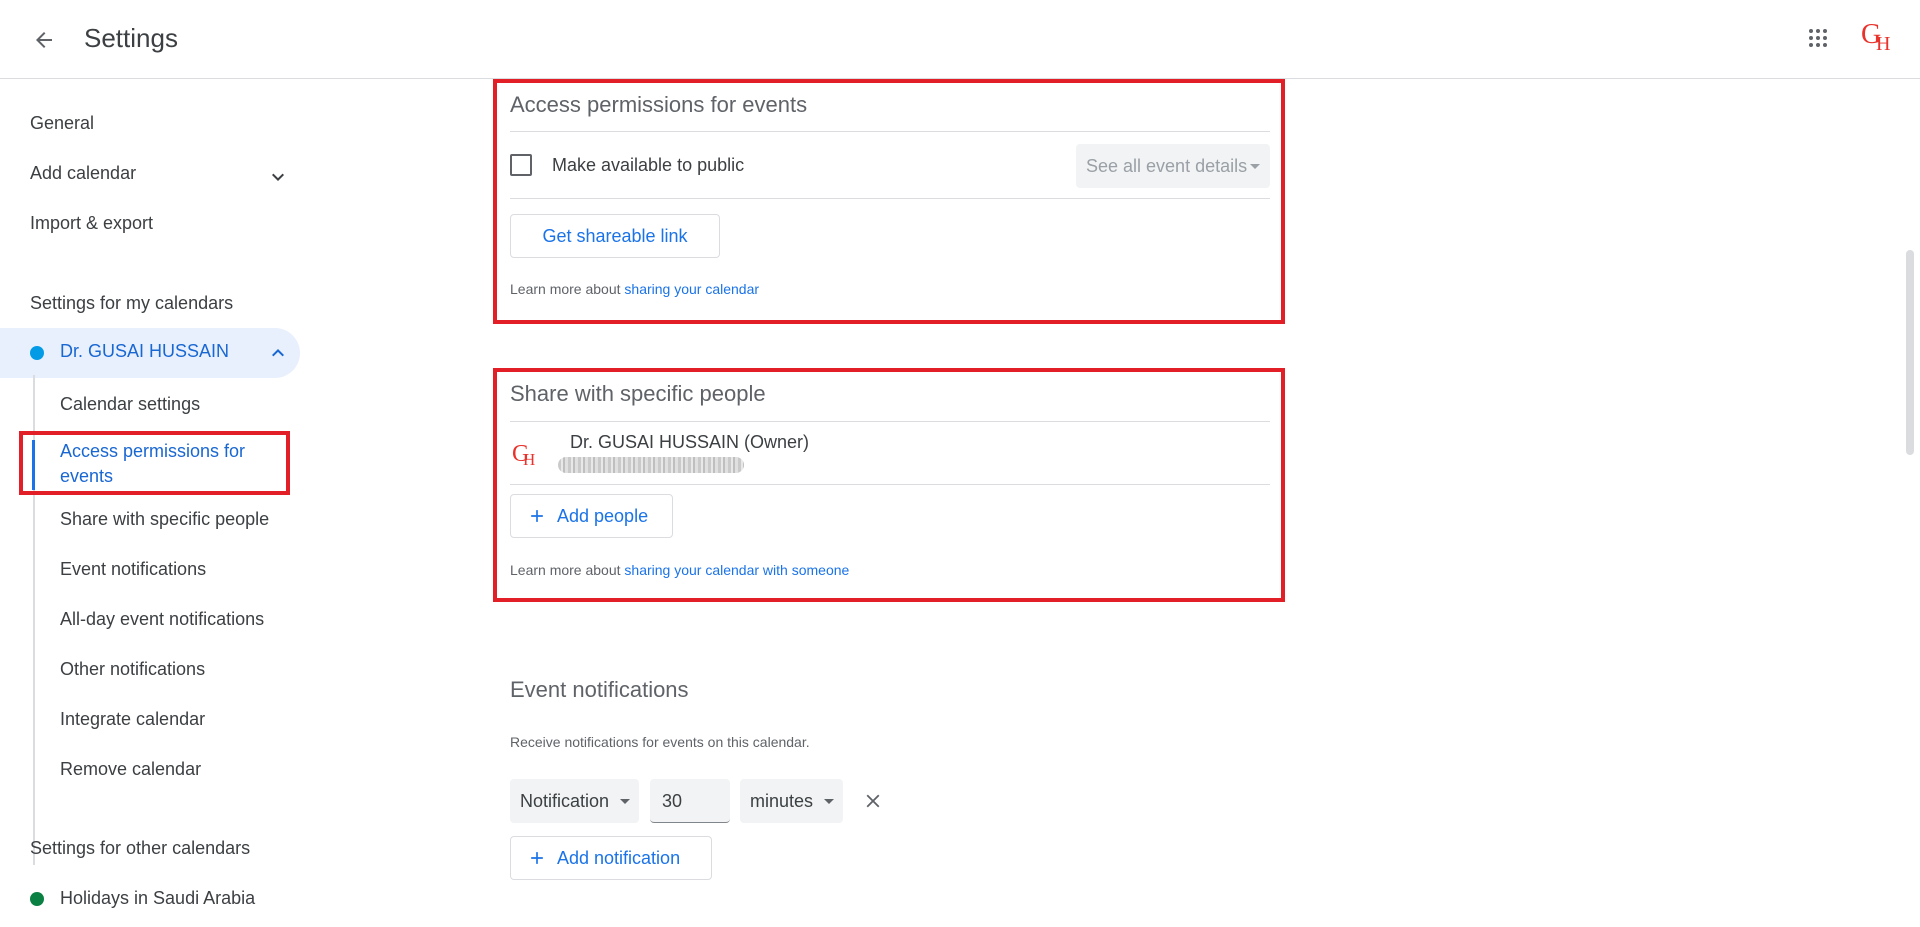  What do you see at coordinates (153, 451) in the screenshot?
I see `sidebar-item-label: Access permissions for` at bounding box center [153, 451].